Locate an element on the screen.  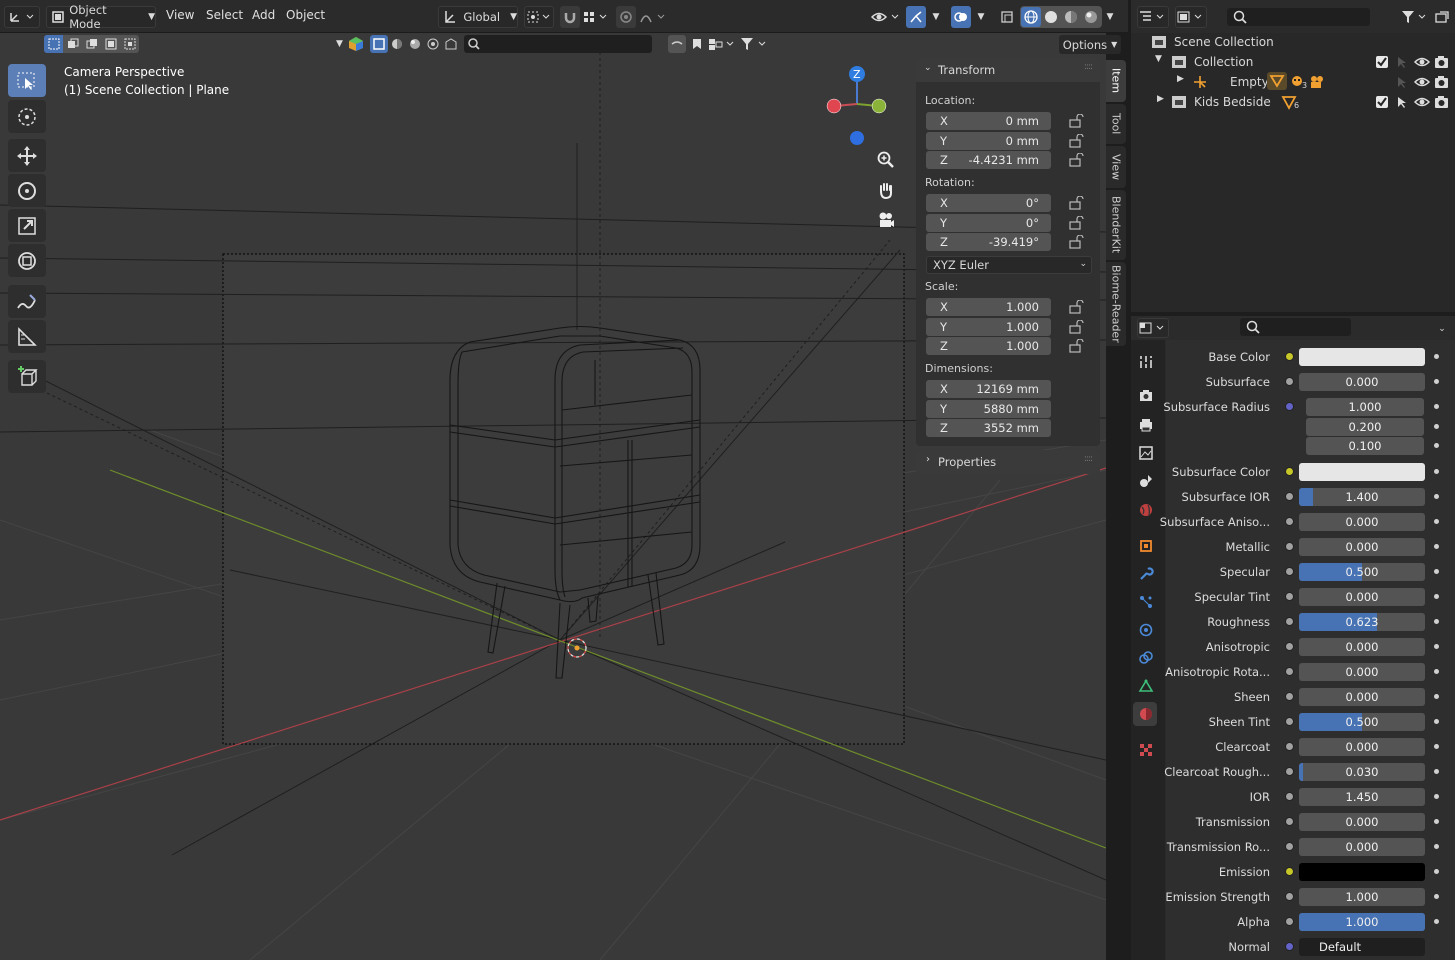
mode-dropdown: Object Mode ▼ is located at coordinates (101, 17).